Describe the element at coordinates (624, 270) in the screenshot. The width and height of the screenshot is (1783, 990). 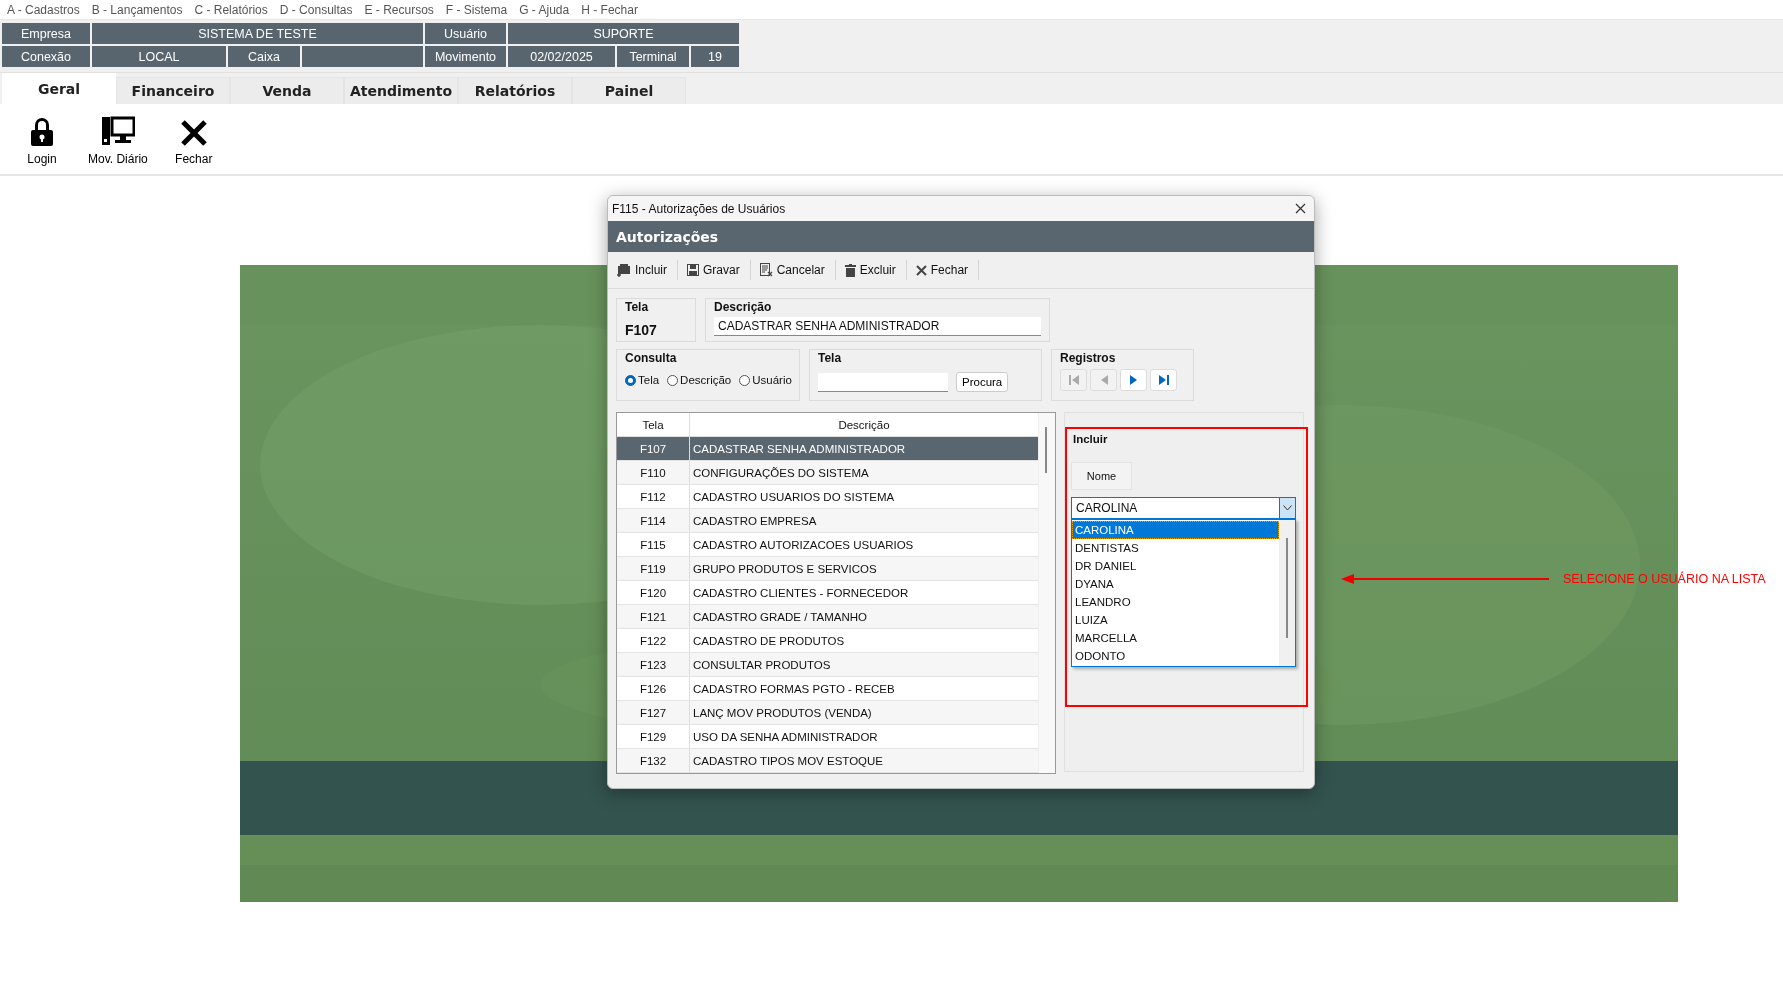
I see `folder-plus-icon` at that location.